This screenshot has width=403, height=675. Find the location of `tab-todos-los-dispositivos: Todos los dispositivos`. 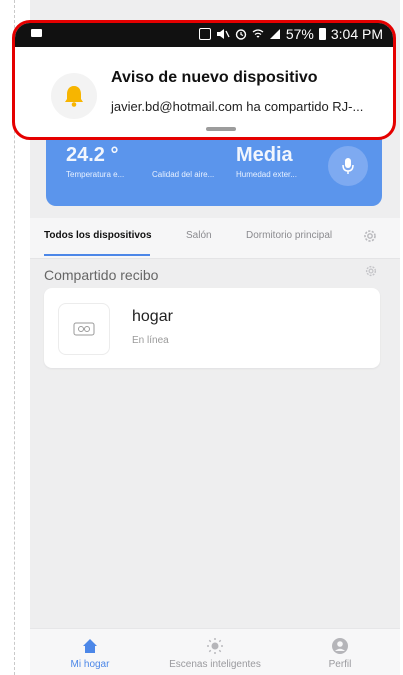

tab-todos-los-dispositivos: Todos los dispositivos is located at coordinates (98, 235).